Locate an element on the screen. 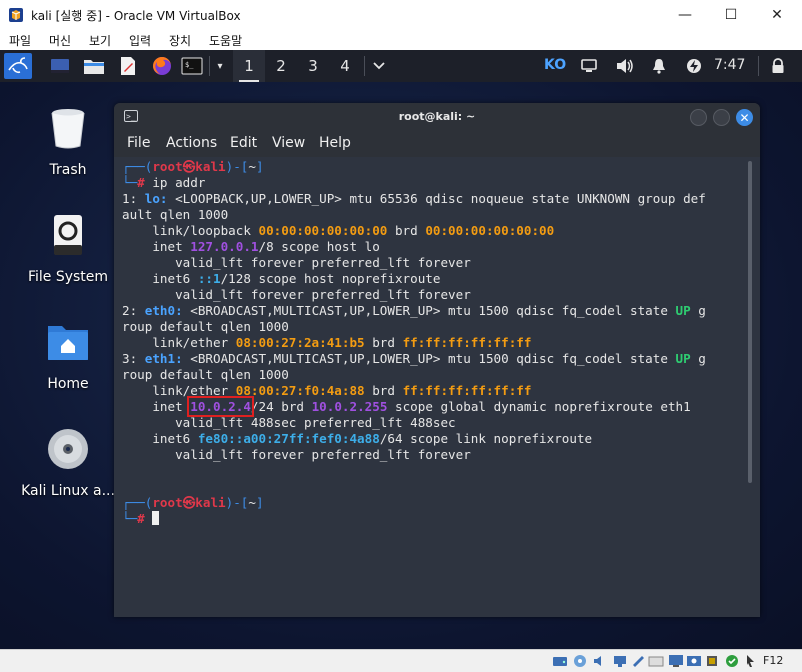 The width and height of the screenshot is (802, 672). terminal-icon: $_ is located at coordinates (192, 66).